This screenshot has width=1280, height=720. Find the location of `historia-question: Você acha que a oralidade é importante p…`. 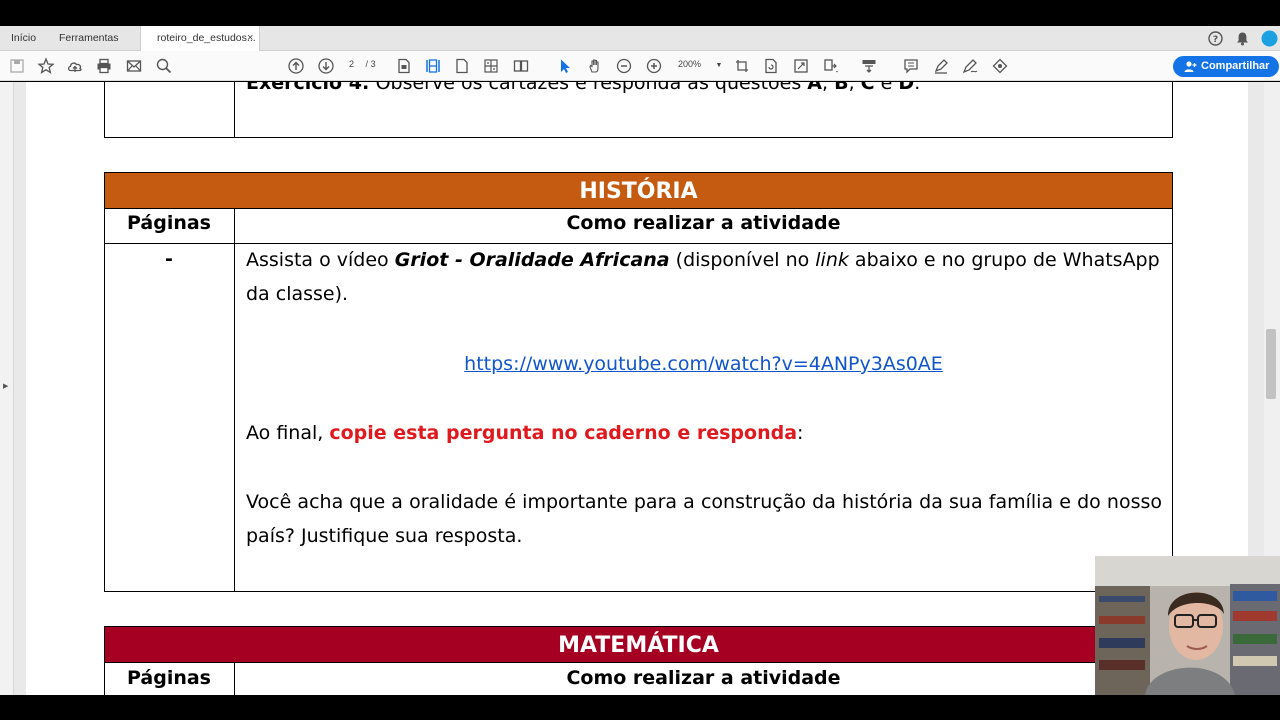

historia-question: Você acha que a oralidade é importante p… is located at coordinates (704, 519).